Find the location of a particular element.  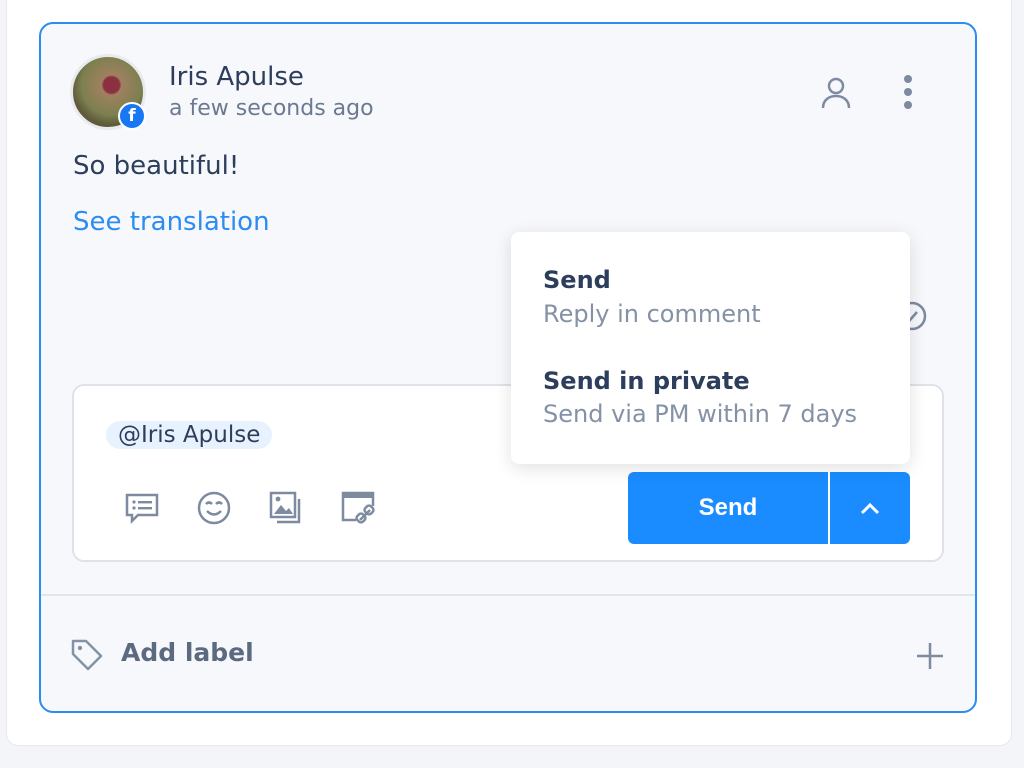

add-label-text: Add label is located at coordinates (187, 652).